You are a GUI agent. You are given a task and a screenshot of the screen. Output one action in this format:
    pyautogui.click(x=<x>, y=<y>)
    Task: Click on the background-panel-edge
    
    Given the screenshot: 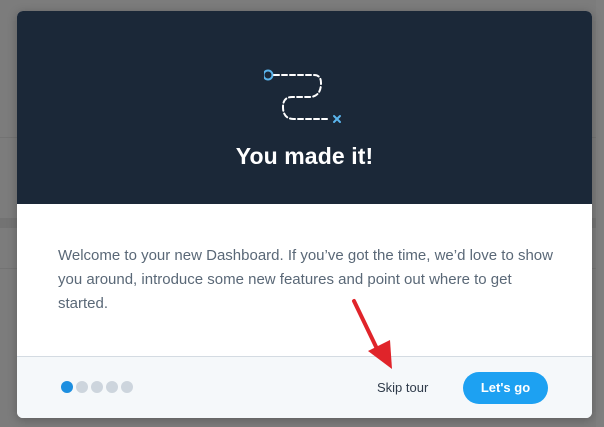 What is the action you would take?
    pyautogui.click(x=600, y=213)
    